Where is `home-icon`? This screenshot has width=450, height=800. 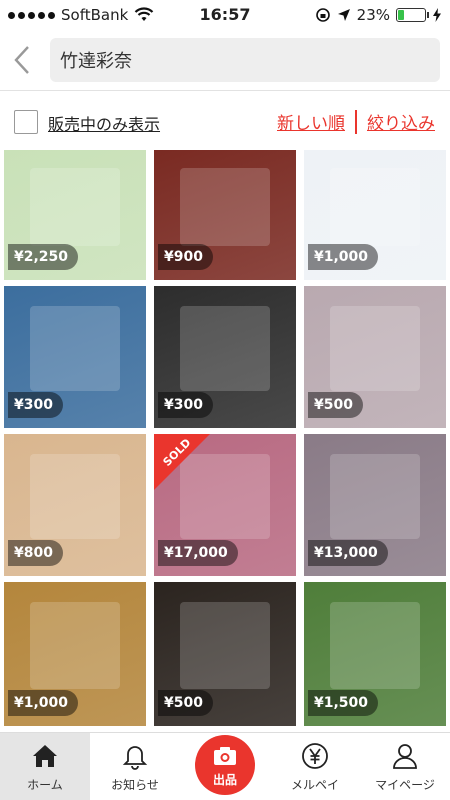
home-icon is located at coordinates (45, 756).